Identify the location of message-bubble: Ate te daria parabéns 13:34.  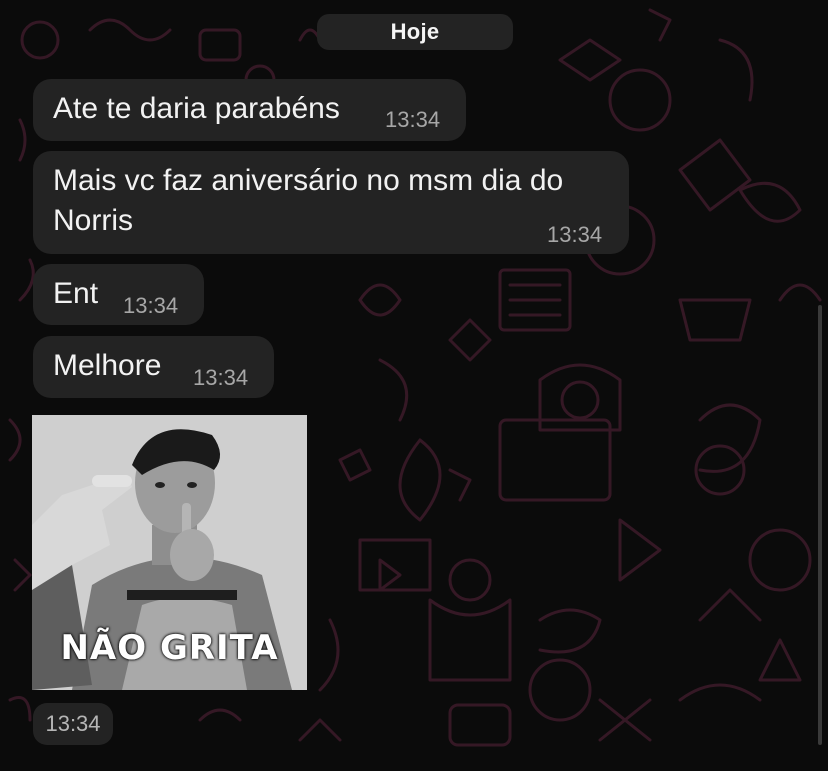
(249, 110).